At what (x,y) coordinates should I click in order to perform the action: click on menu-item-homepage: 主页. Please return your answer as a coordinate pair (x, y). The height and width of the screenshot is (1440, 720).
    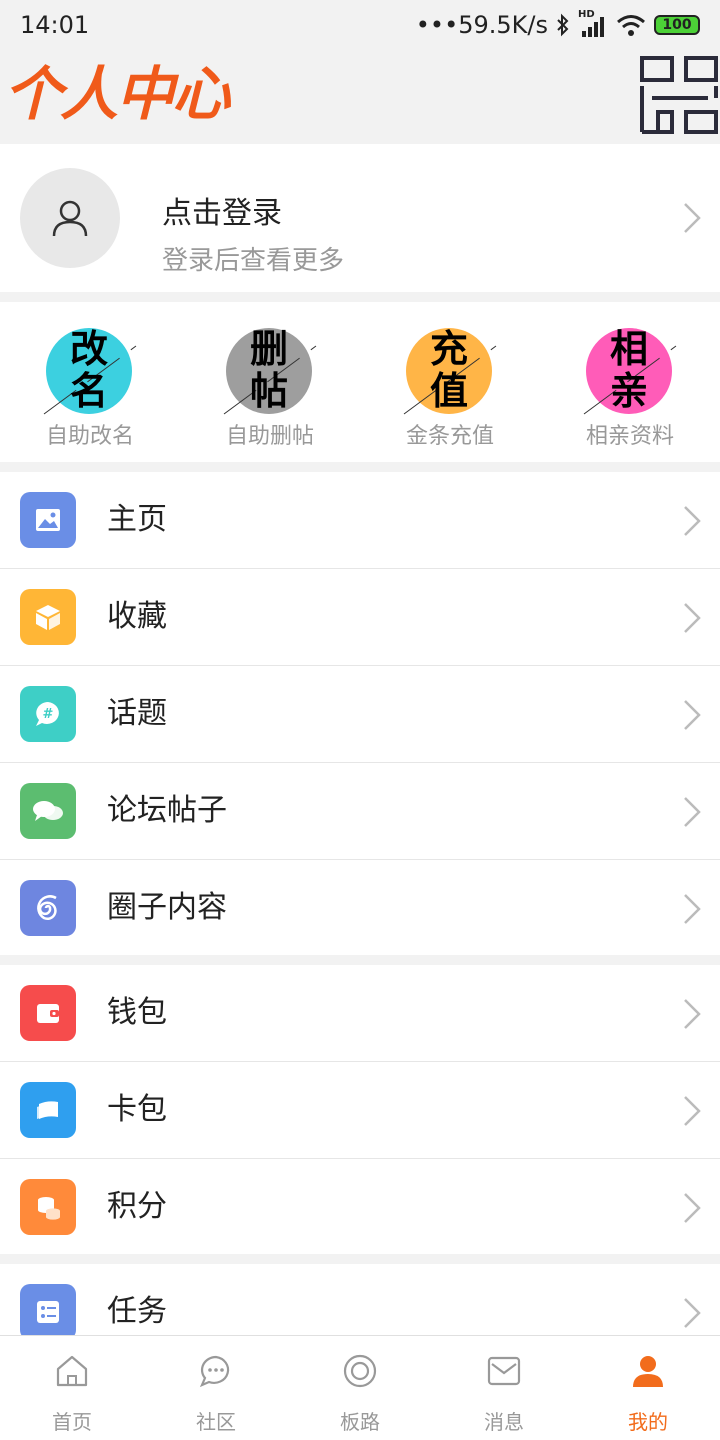
    Looking at the image, I should click on (360, 520).